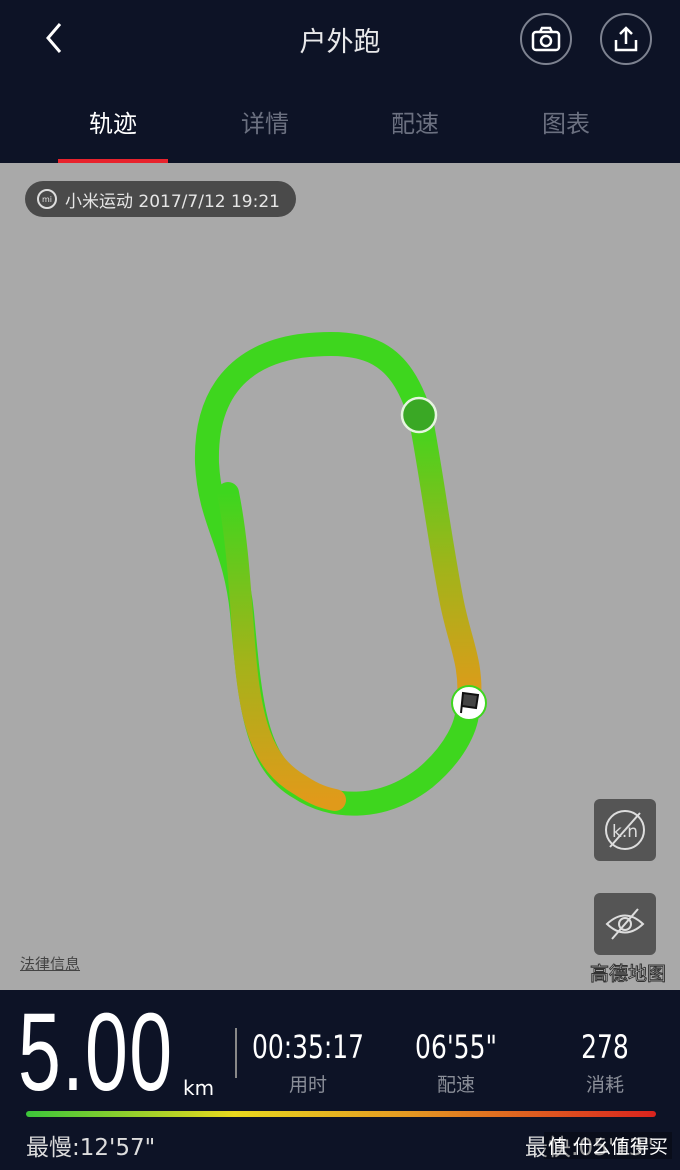 This screenshot has height=1170, width=680. I want to click on calories-stat: 278 消耗, so click(605, 1062).